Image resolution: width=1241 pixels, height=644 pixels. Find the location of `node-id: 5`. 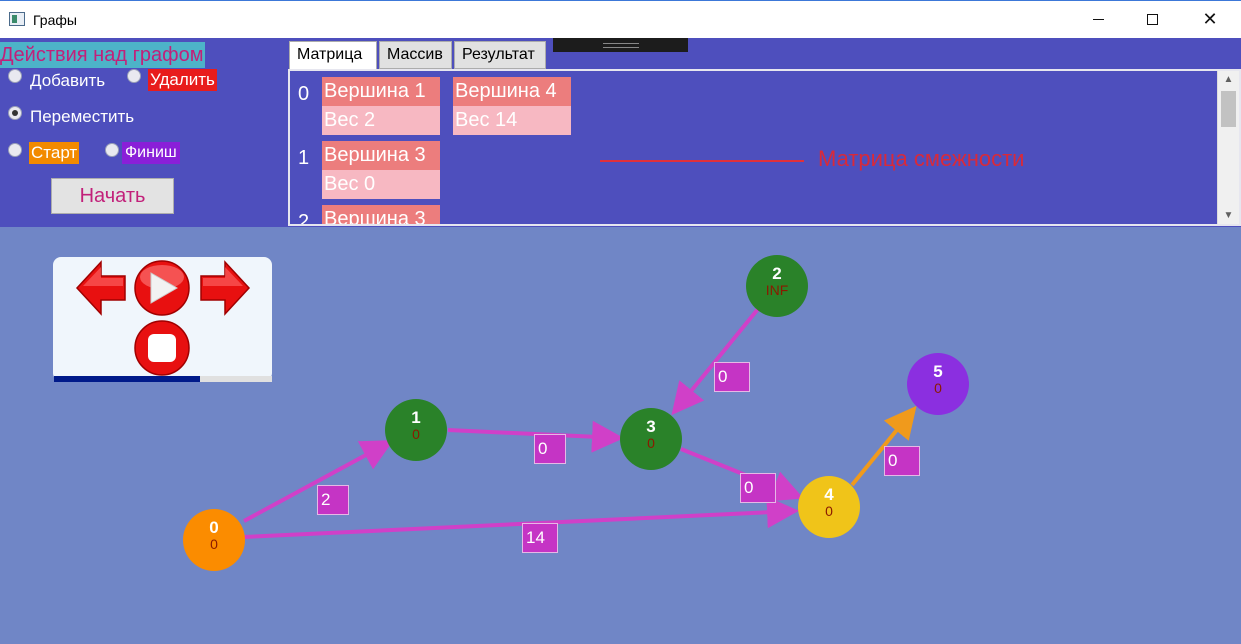

node-id: 5 is located at coordinates (938, 371).